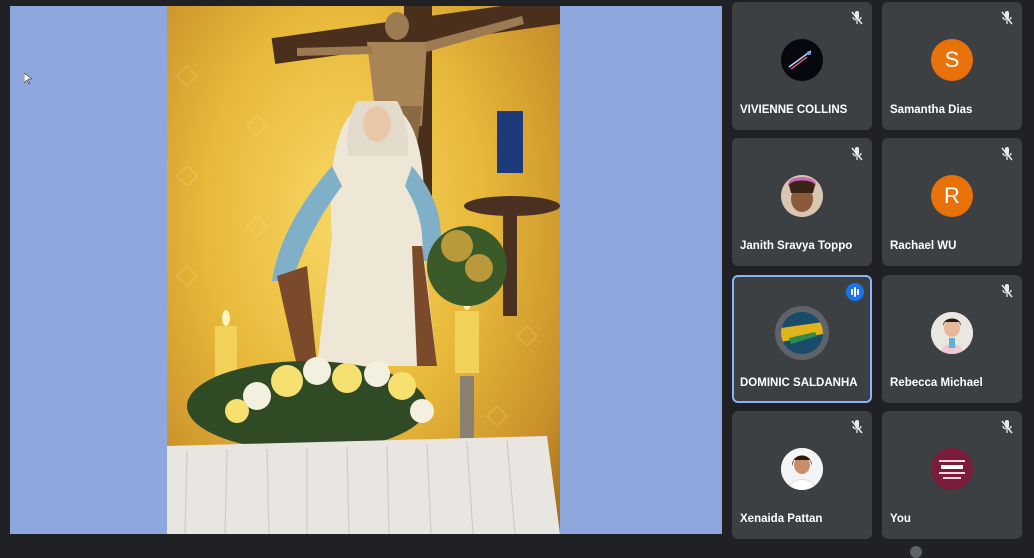  Describe the element at coordinates (952, 60) in the screenshot. I see `avatar-initial: S` at that location.